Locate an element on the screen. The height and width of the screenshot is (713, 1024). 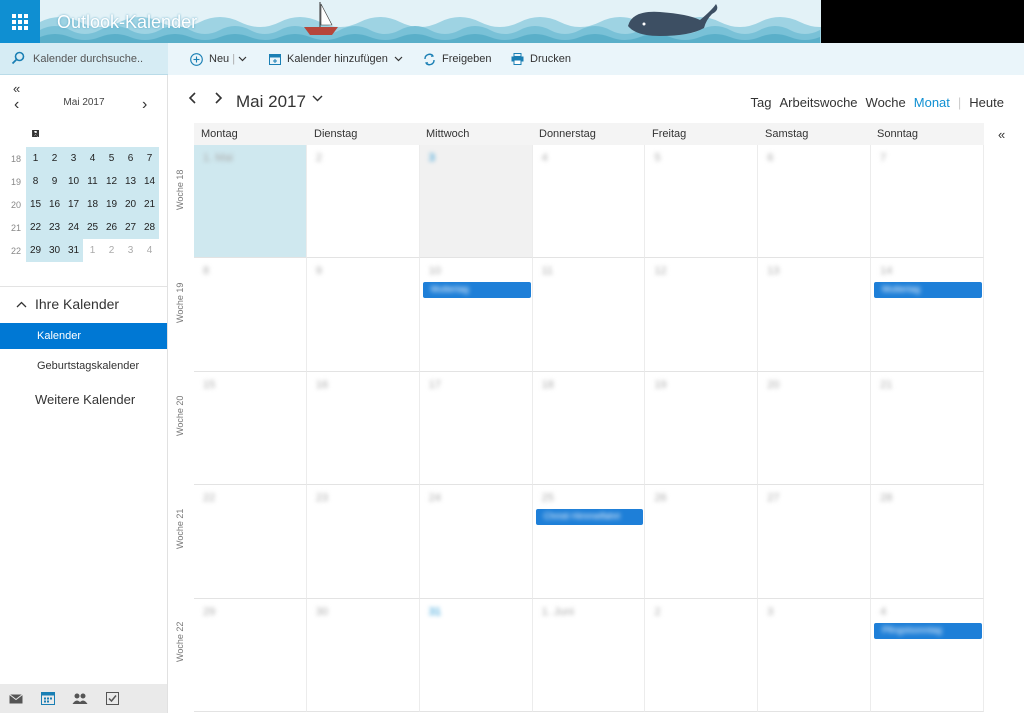
add-calendar-button: Kalender hinzufügen is located at coordinates (339, 59).